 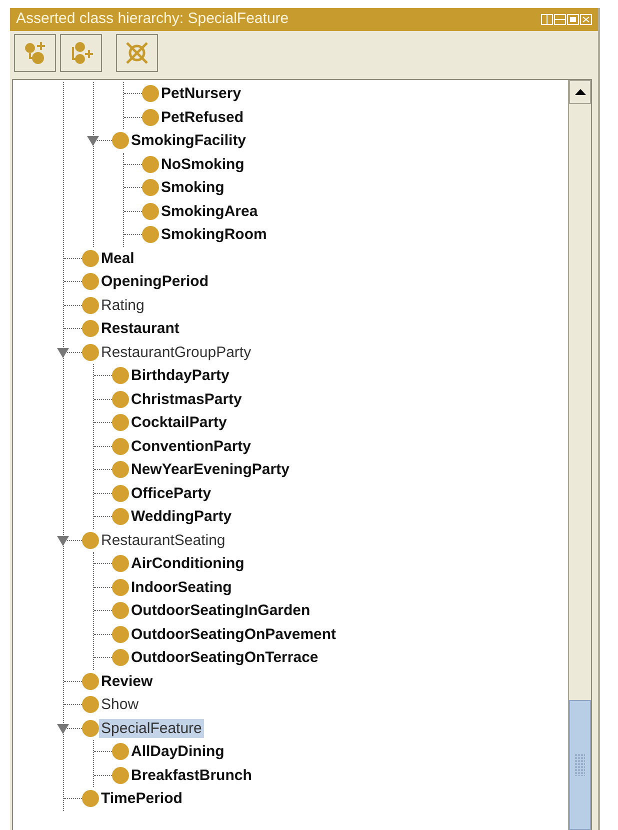 I want to click on tree-item: PetRefused, so click(x=202, y=117).